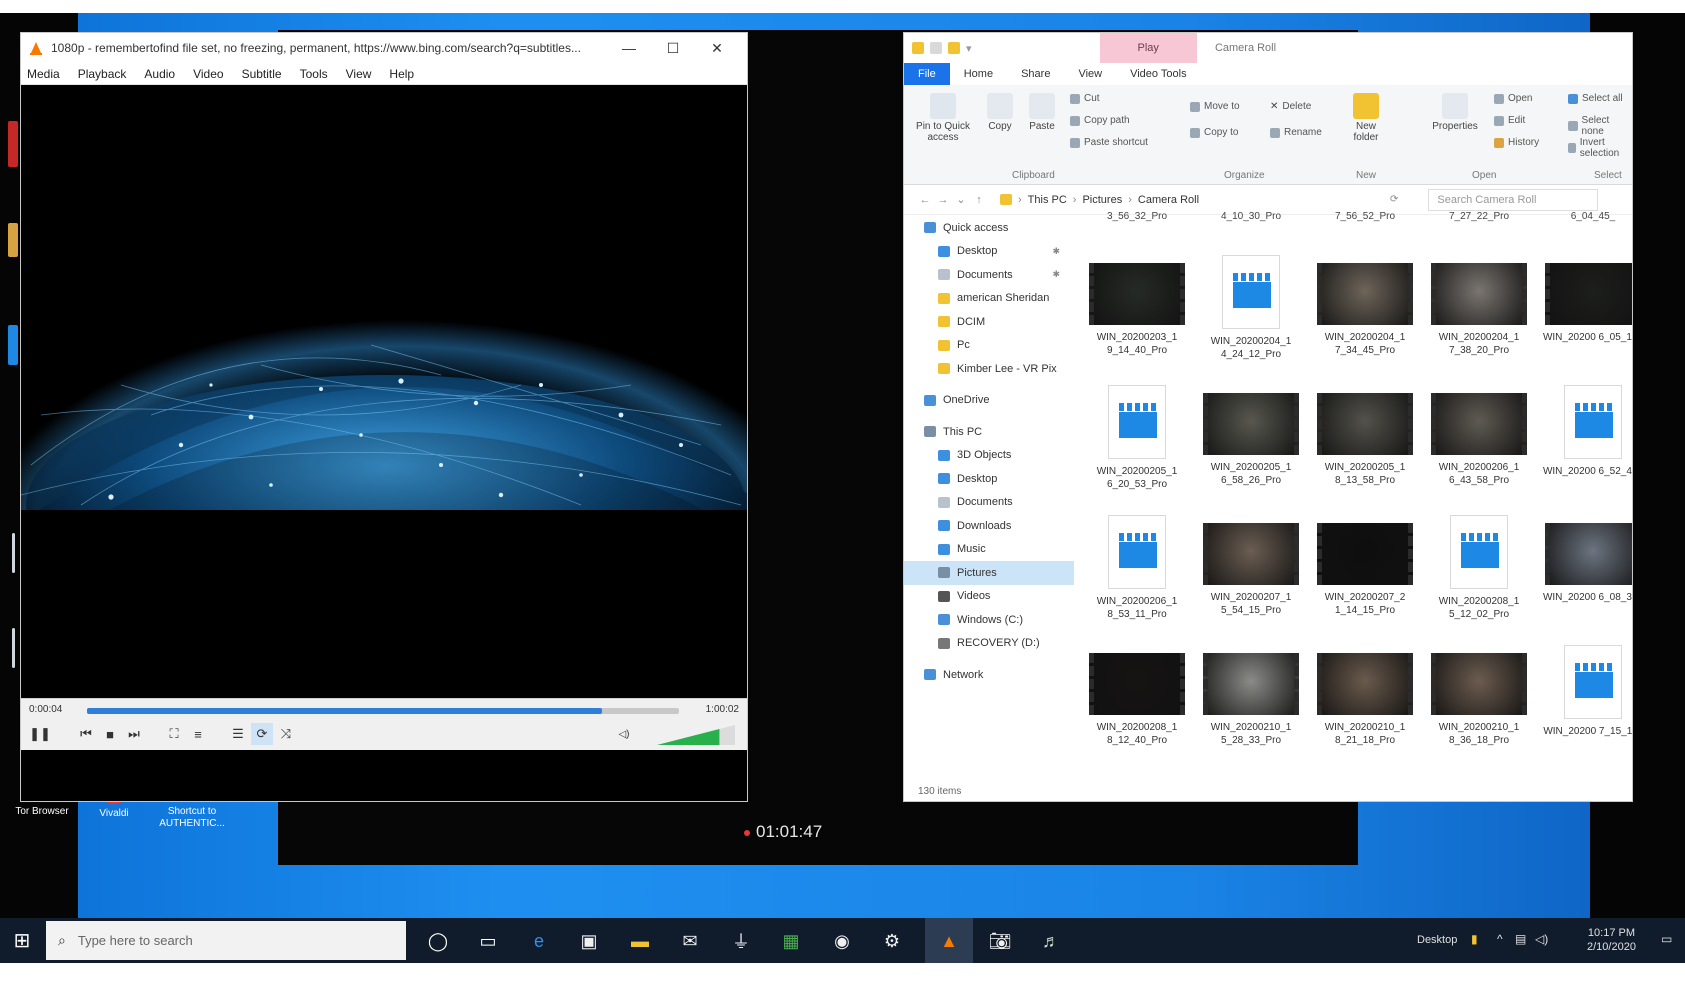 The width and height of the screenshot is (1685, 987). What do you see at coordinates (1051, 941) in the screenshot?
I see `mixer-icon: ♬` at bounding box center [1051, 941].